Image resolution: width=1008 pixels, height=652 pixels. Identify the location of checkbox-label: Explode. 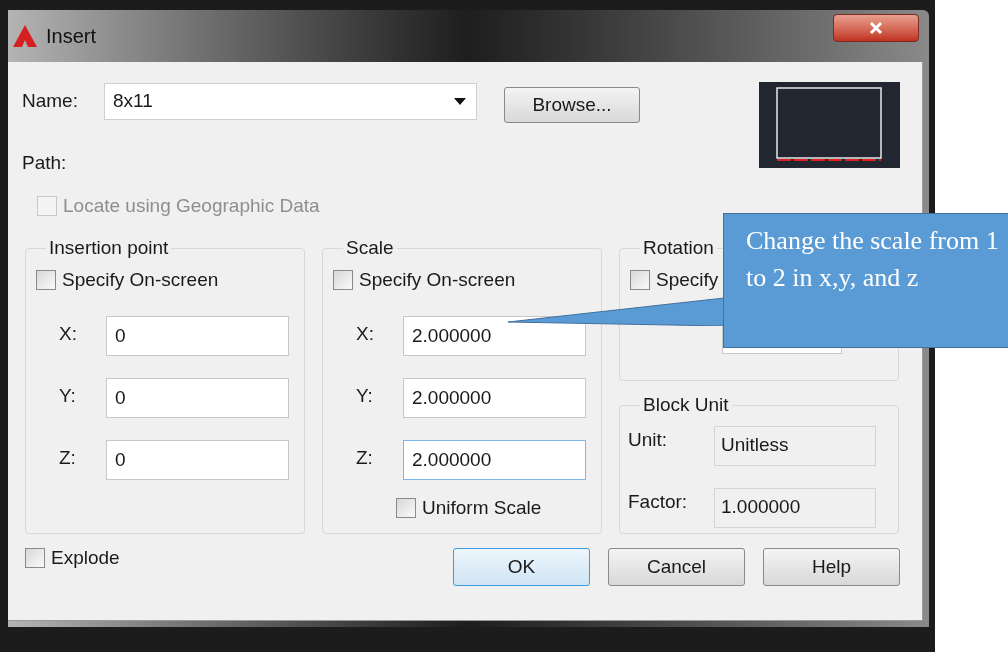
(85, 557).